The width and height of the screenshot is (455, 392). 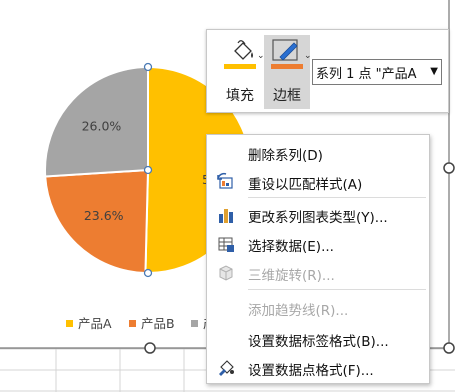 I want to click on menu-item-delete-series: 删除系列(D), so click(x=318, y=153).